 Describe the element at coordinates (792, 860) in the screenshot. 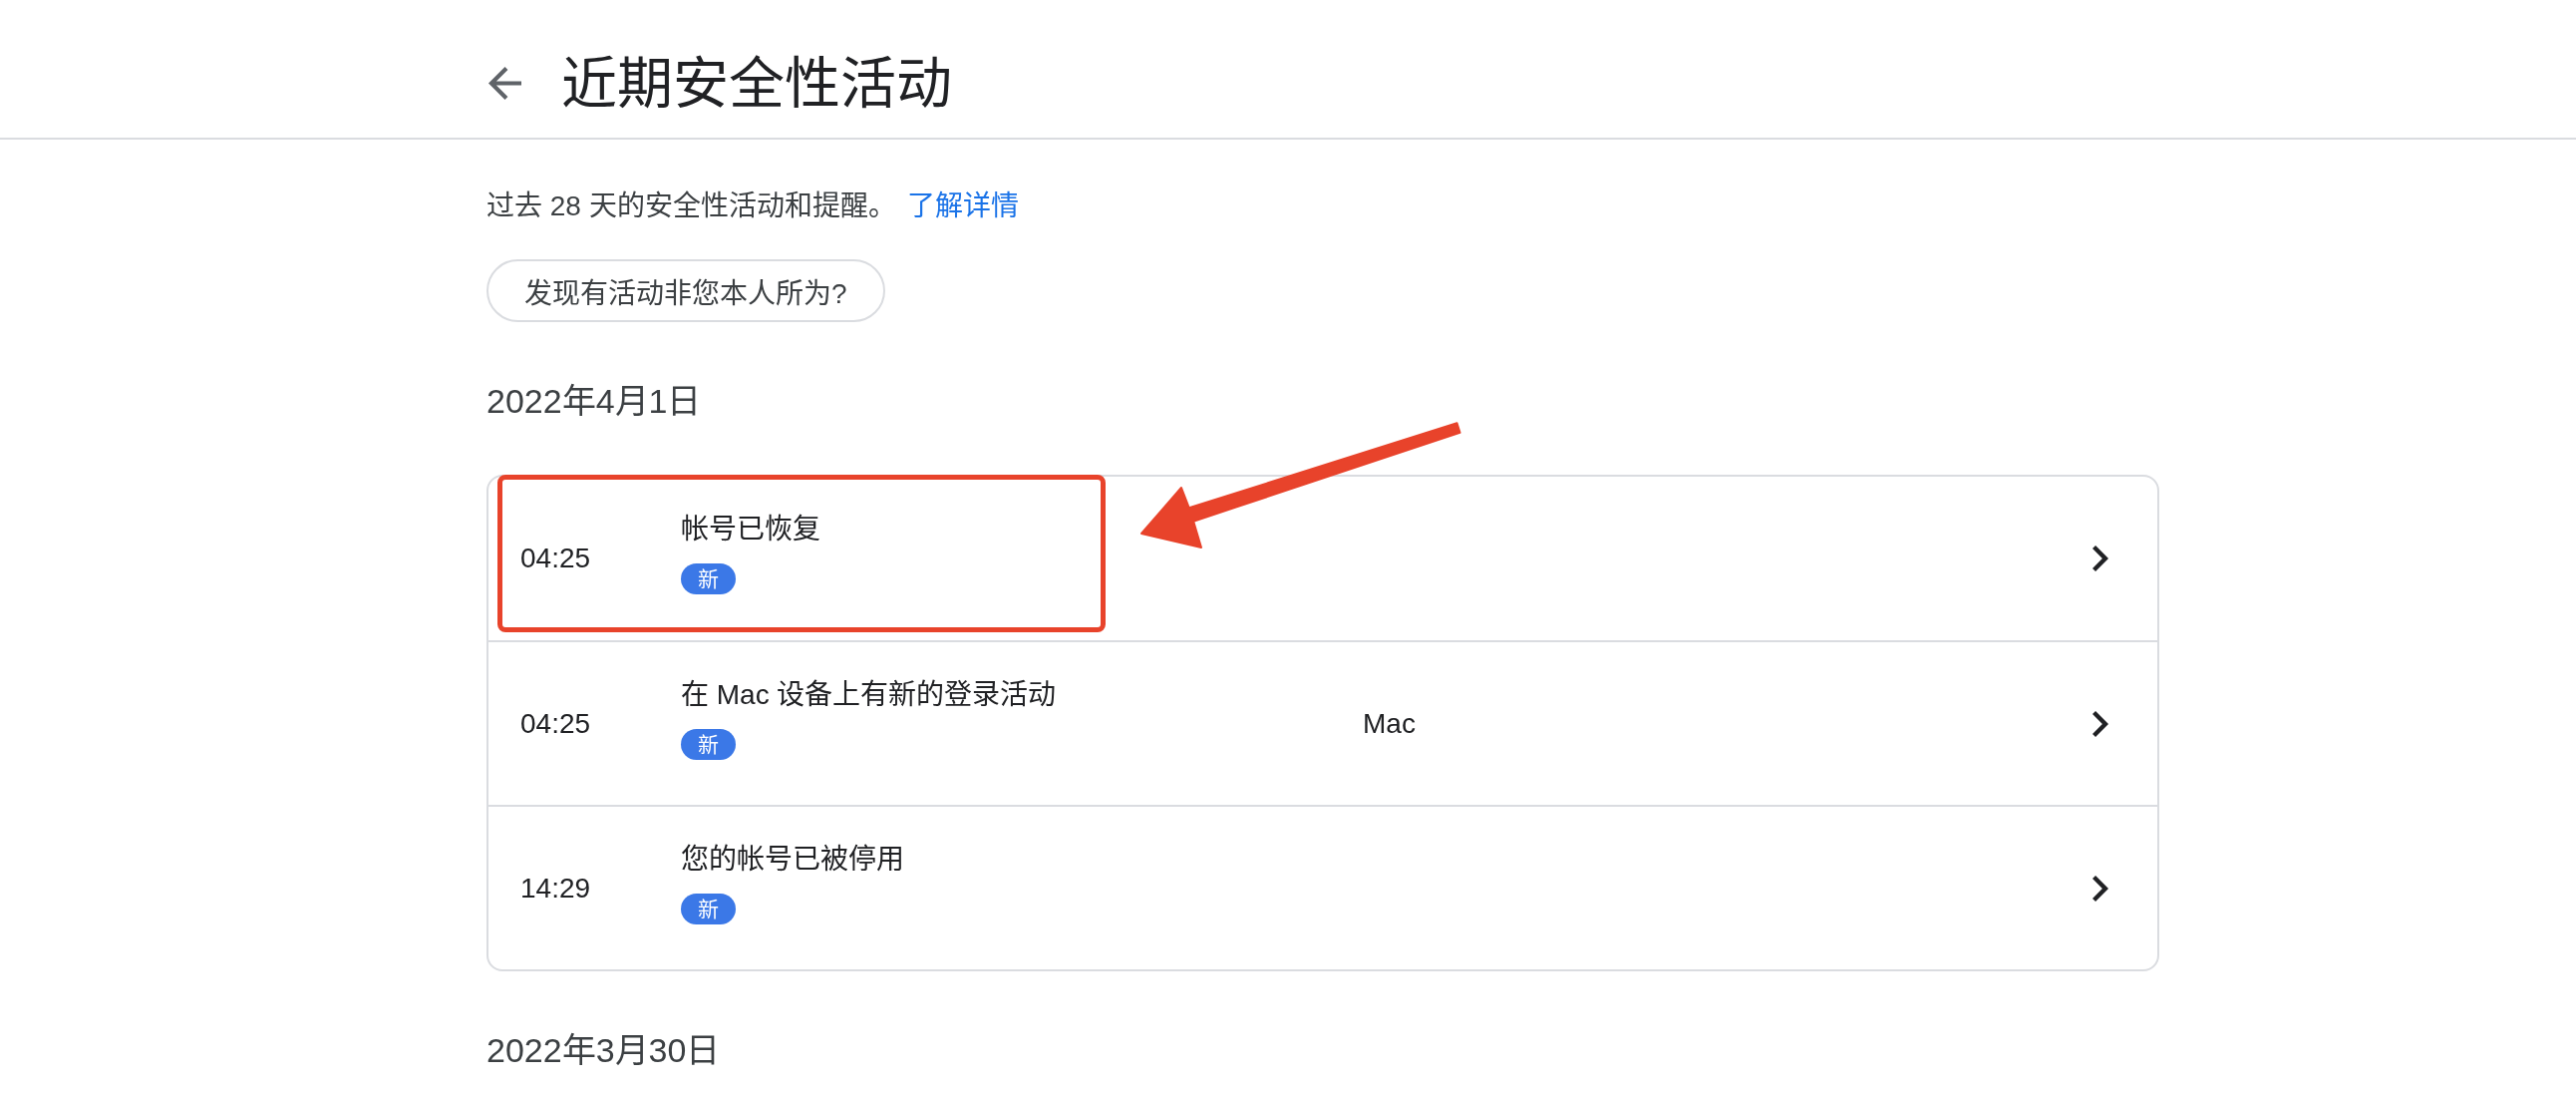

I see `event-title: 您的帐号已被停用` at that location.